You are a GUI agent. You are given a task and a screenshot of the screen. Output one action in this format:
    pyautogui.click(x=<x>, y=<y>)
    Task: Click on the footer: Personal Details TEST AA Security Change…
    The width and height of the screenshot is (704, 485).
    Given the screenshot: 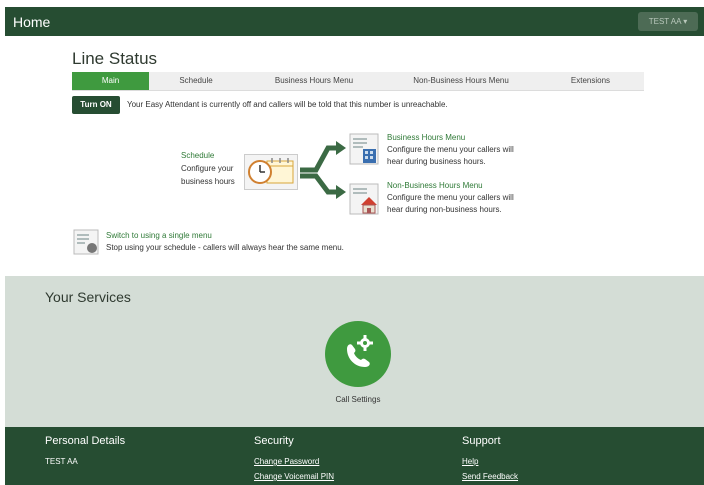 What is the action you would take?
    pyautogui.click(x=354, y=456)
    